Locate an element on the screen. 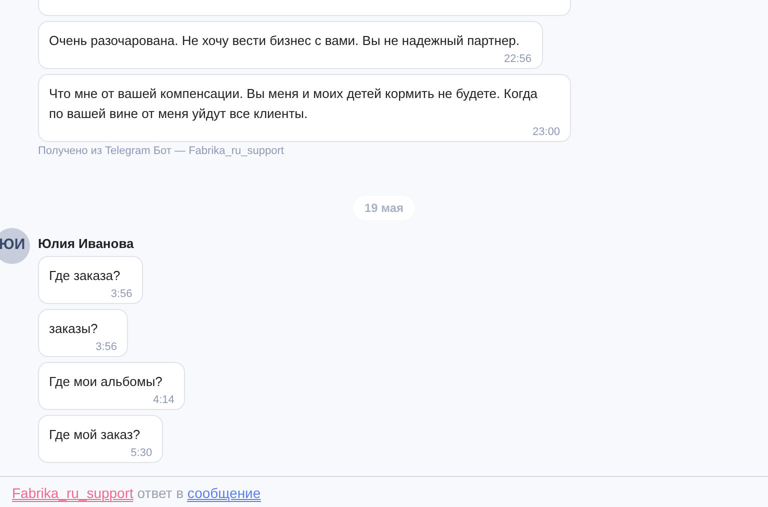 The height and width of the screenshot is (507, 768). message-time: 4:14 is located at coordinates (163, 400).